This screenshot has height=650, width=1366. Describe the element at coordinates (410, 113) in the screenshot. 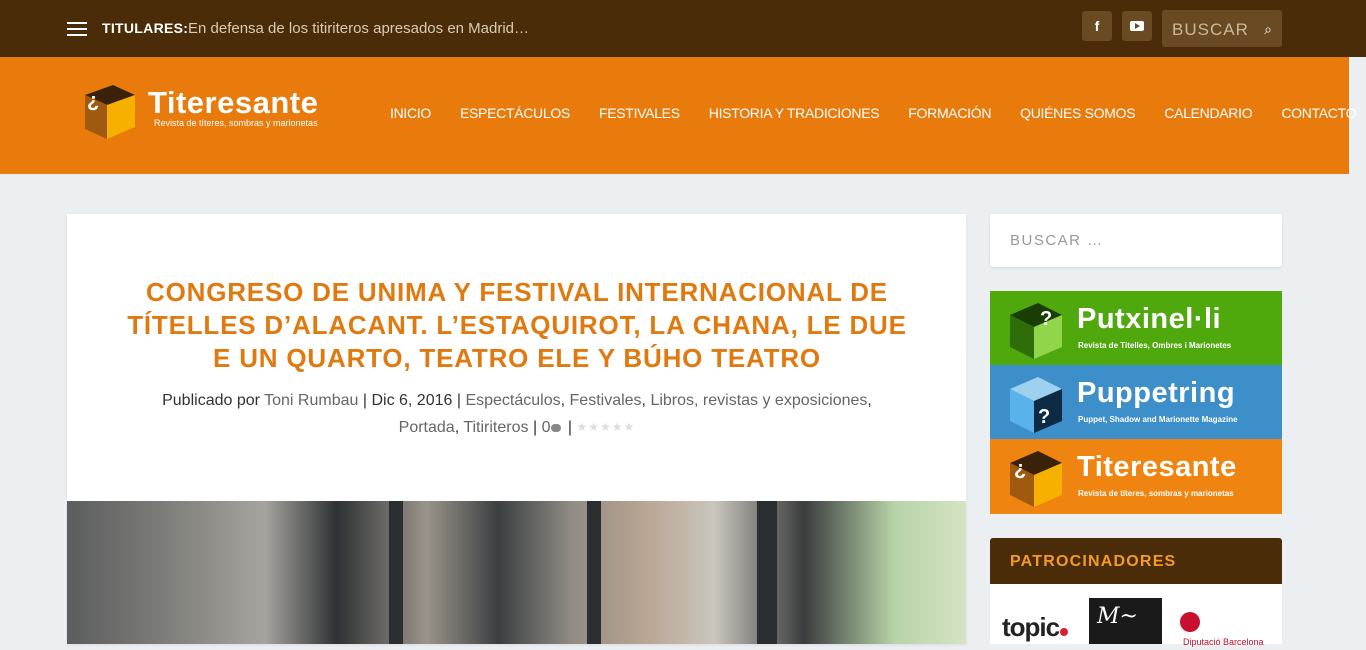

I see `nav-inicio: INICIO` at that location.